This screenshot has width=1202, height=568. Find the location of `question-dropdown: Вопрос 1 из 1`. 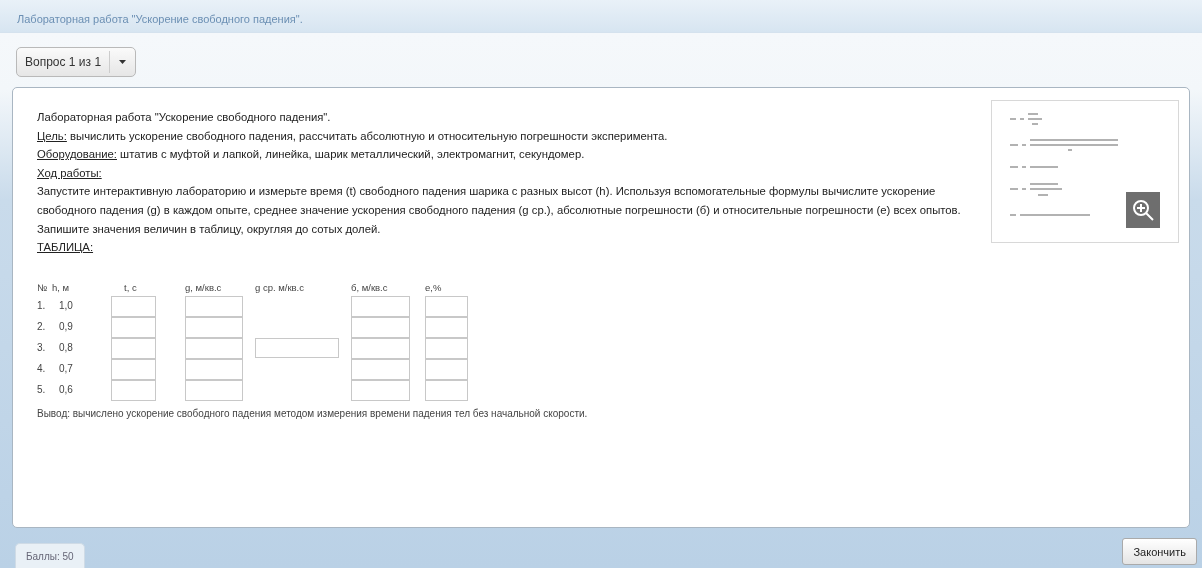

question-dropdown: Вопрос 1 из 1 is located at coordinates (76, 62).